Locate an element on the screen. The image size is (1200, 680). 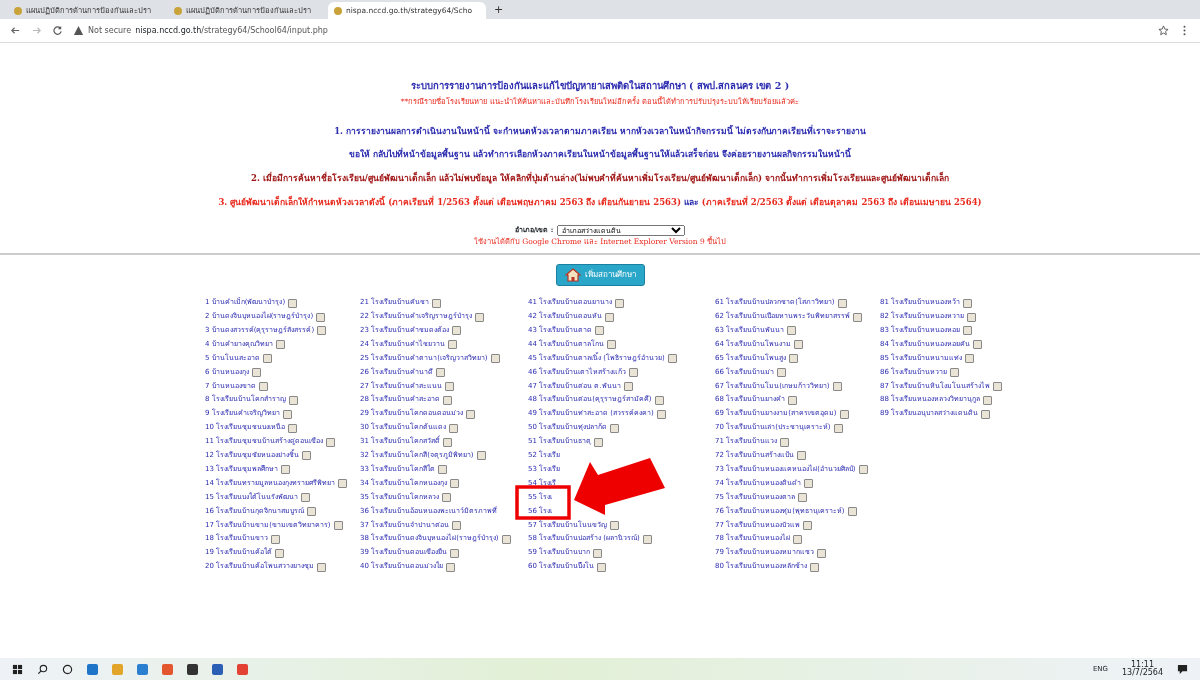
page-title: ระบบการรายงานการป้องกันและแก้ไขปัญหายาเสพติดในสถานศึกษา ( สพป.สกลนคร เขต 2 ) is located at coordinates (600, 86).